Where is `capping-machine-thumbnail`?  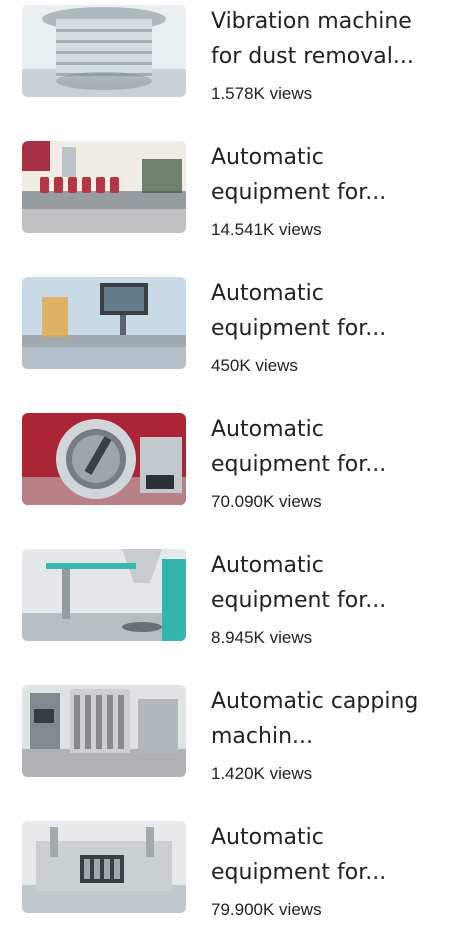 capping-machine-thumbnail is located at coordinates (104, 731).